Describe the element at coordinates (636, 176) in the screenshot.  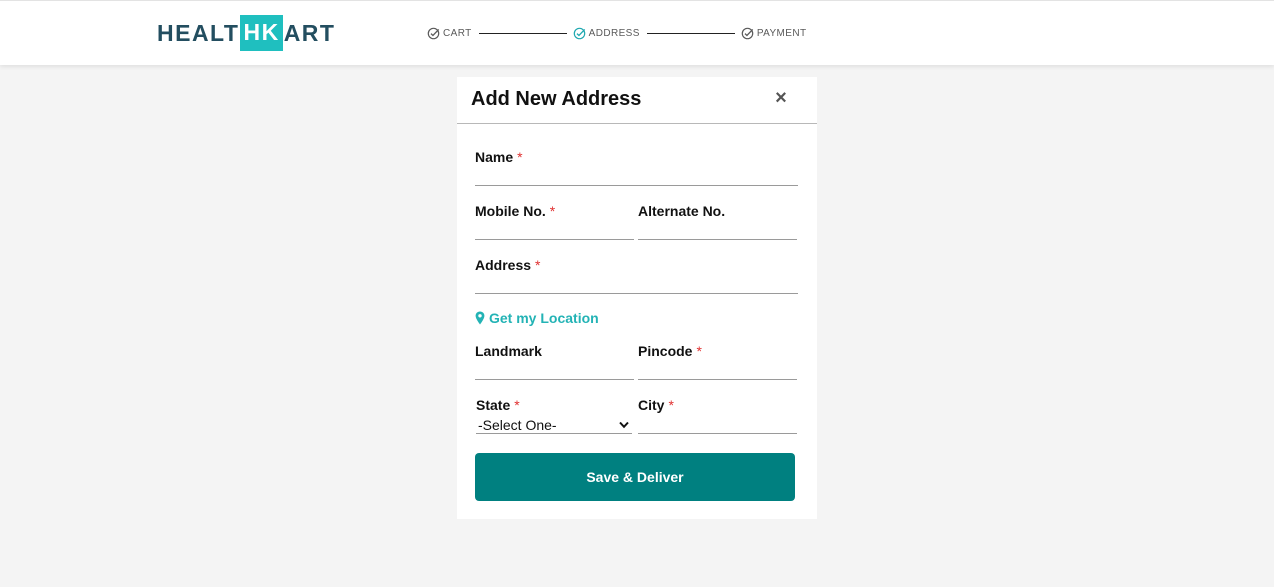
I see `name-input` at that location.